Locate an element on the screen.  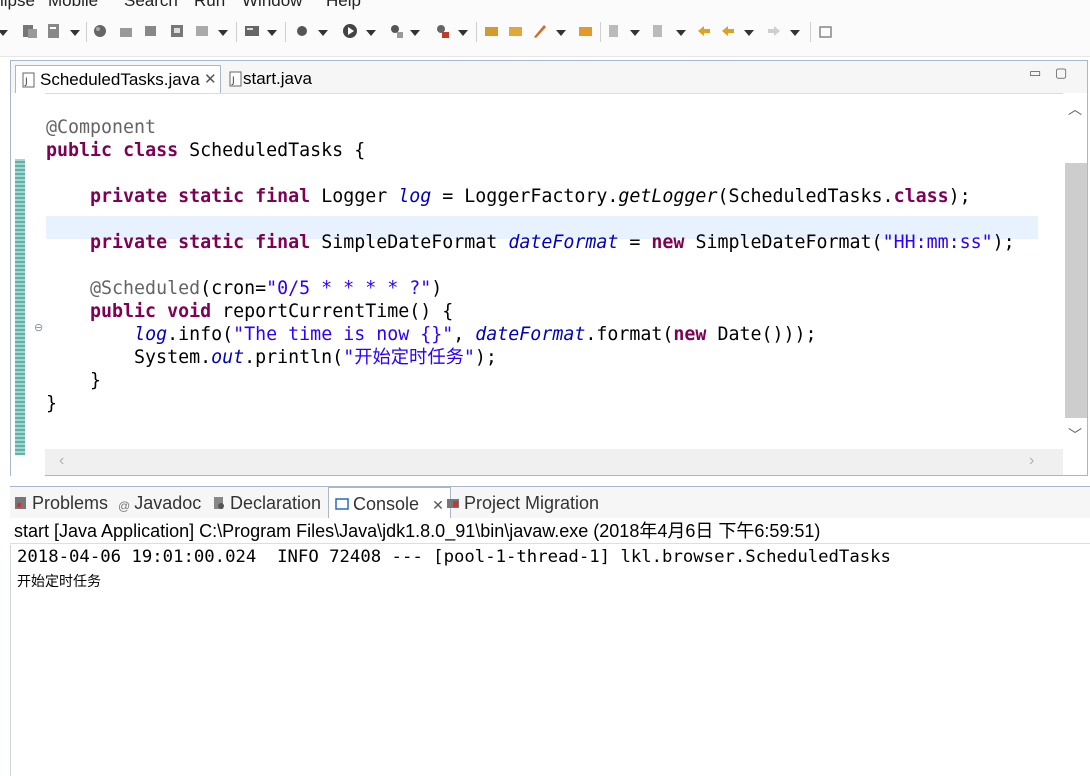
code-token: private is located at coordinates (129, 242).